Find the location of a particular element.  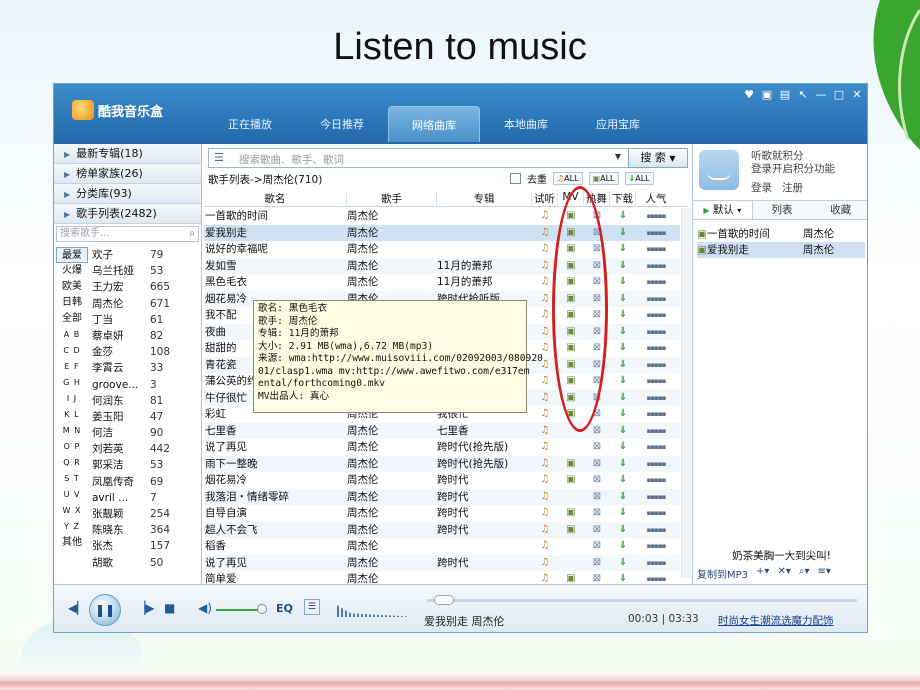

singer-item: 王力宏 665 is located at coordinates (145, 287).